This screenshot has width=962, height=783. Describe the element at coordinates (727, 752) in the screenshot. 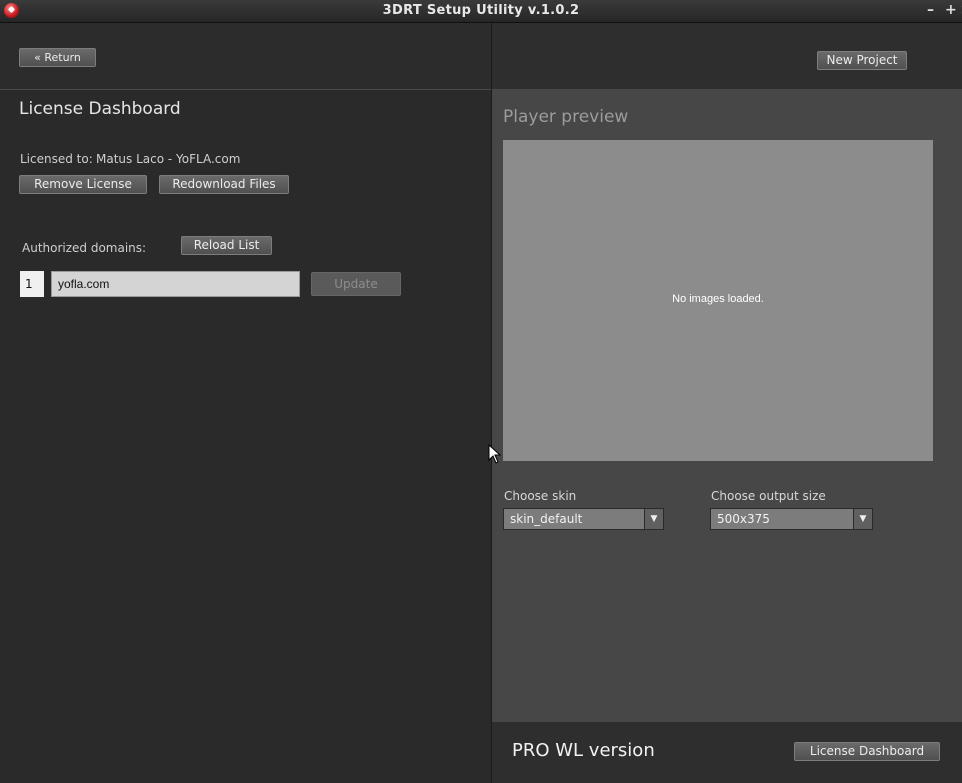

I see `footer-bar: PRO WL version License Dashboard` at that location.